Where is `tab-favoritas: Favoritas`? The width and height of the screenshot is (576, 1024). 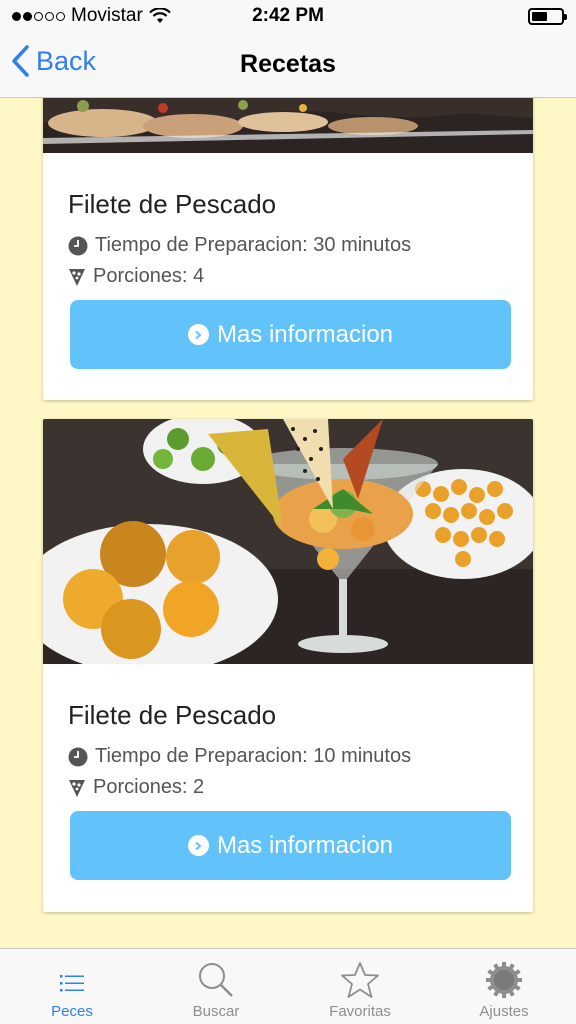 tab-favoritas: Favoritas is located at coordinates (360, 986).